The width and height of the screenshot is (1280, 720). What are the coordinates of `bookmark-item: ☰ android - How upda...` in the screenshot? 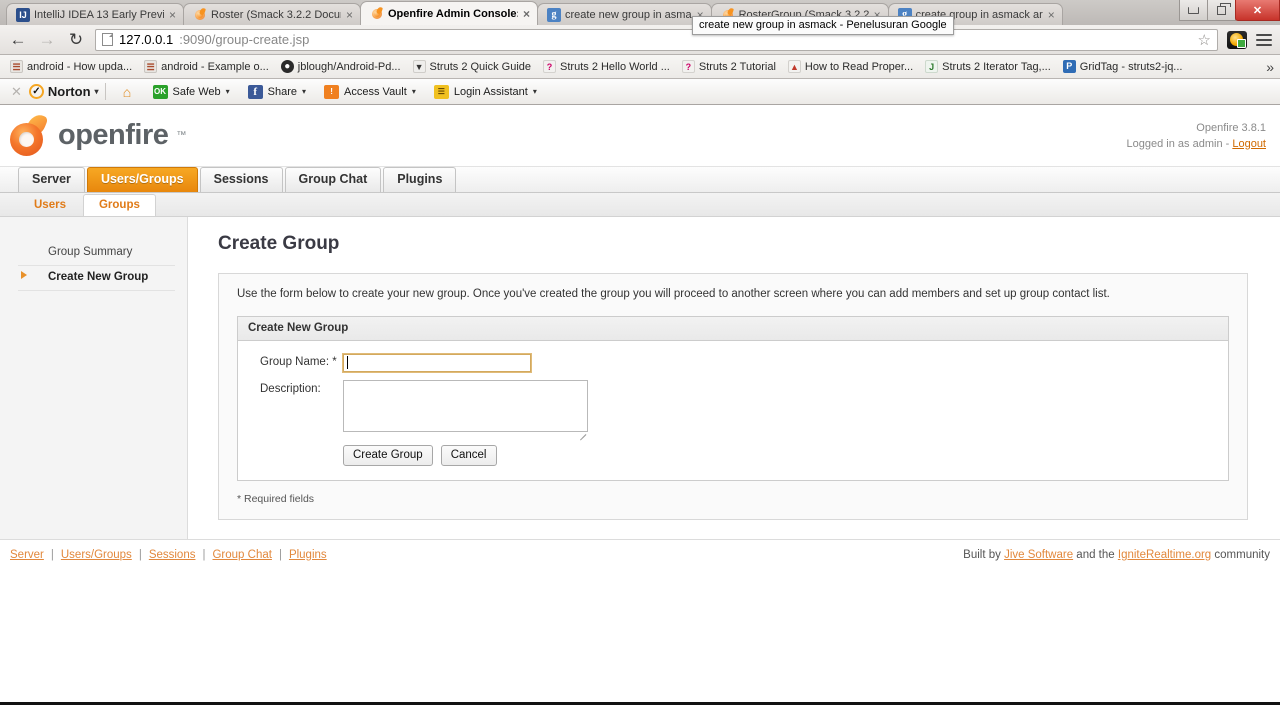 It's located at (71, 66).